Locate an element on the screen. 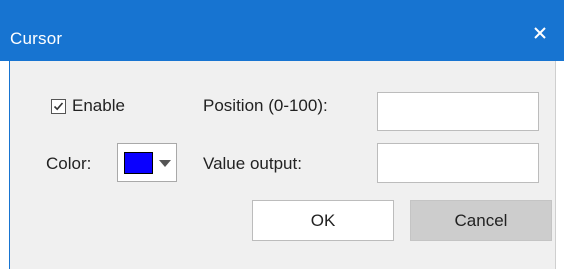 Image resolution: width=564 pixels, height=269 pixels. enable-label: Enable is located at coordinates (98, 105).